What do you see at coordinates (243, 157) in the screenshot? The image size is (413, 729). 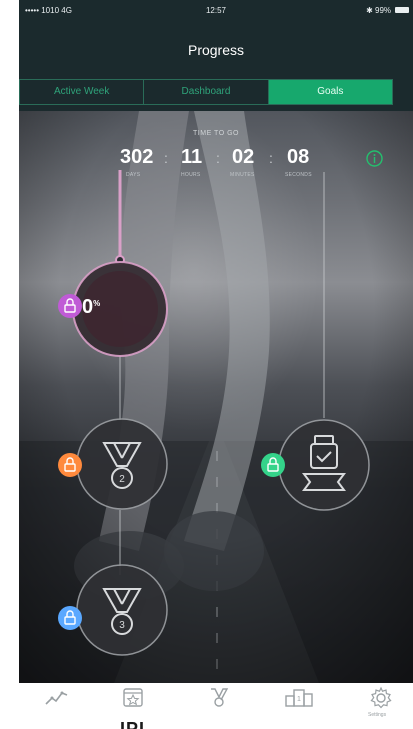 I see `timer-minutes: 02` at bounding box center [243, 157].